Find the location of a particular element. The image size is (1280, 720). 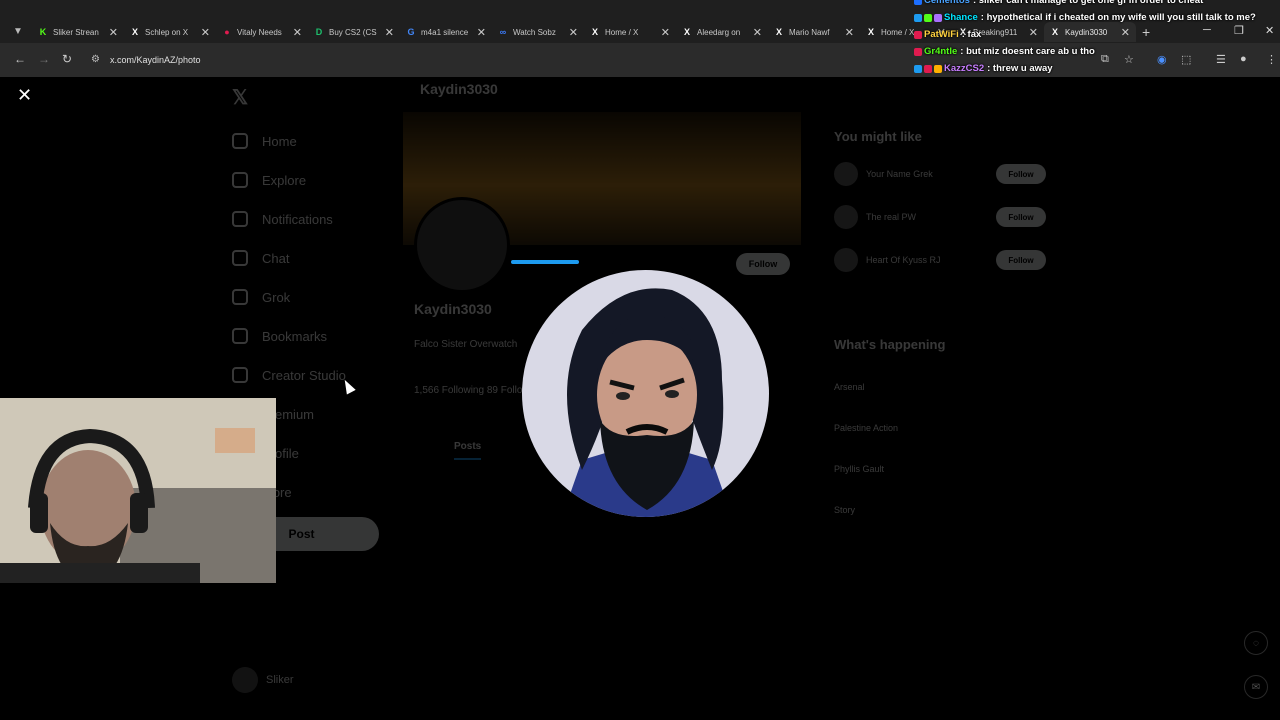

suggestion-name: Heart Of Kyuss RJ is located at coordinates (903, 260).